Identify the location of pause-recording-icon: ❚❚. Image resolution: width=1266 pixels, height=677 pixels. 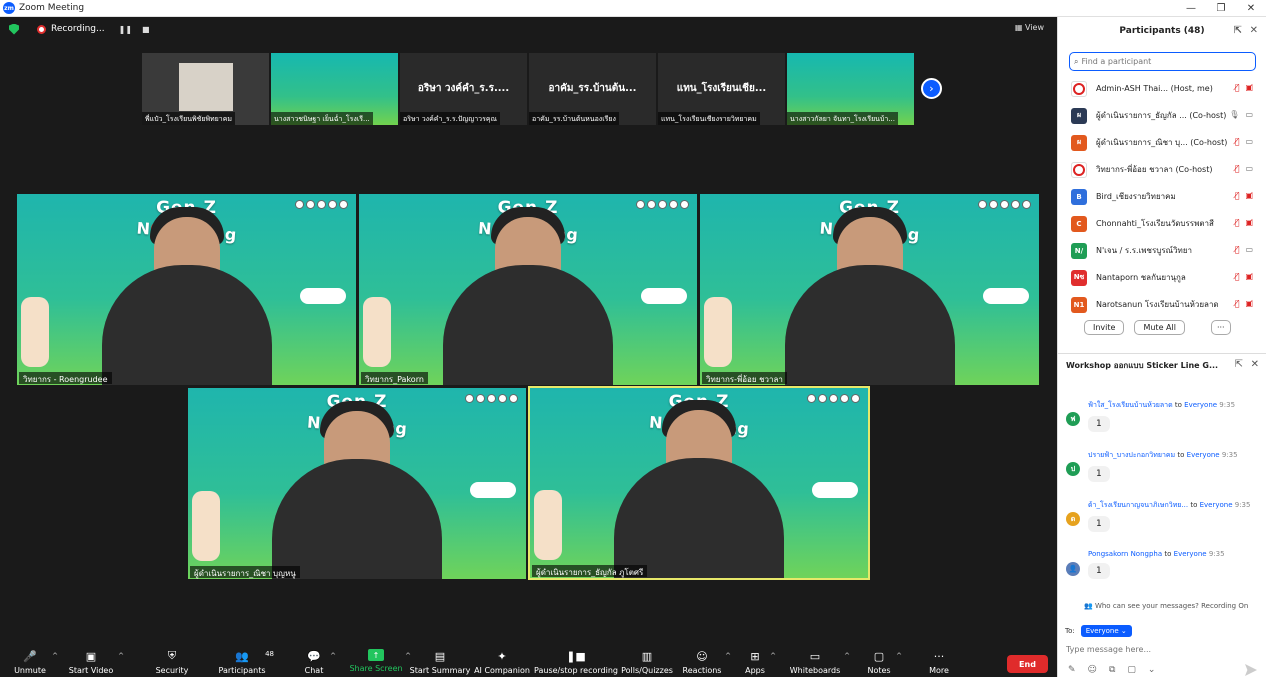
(125, 29).